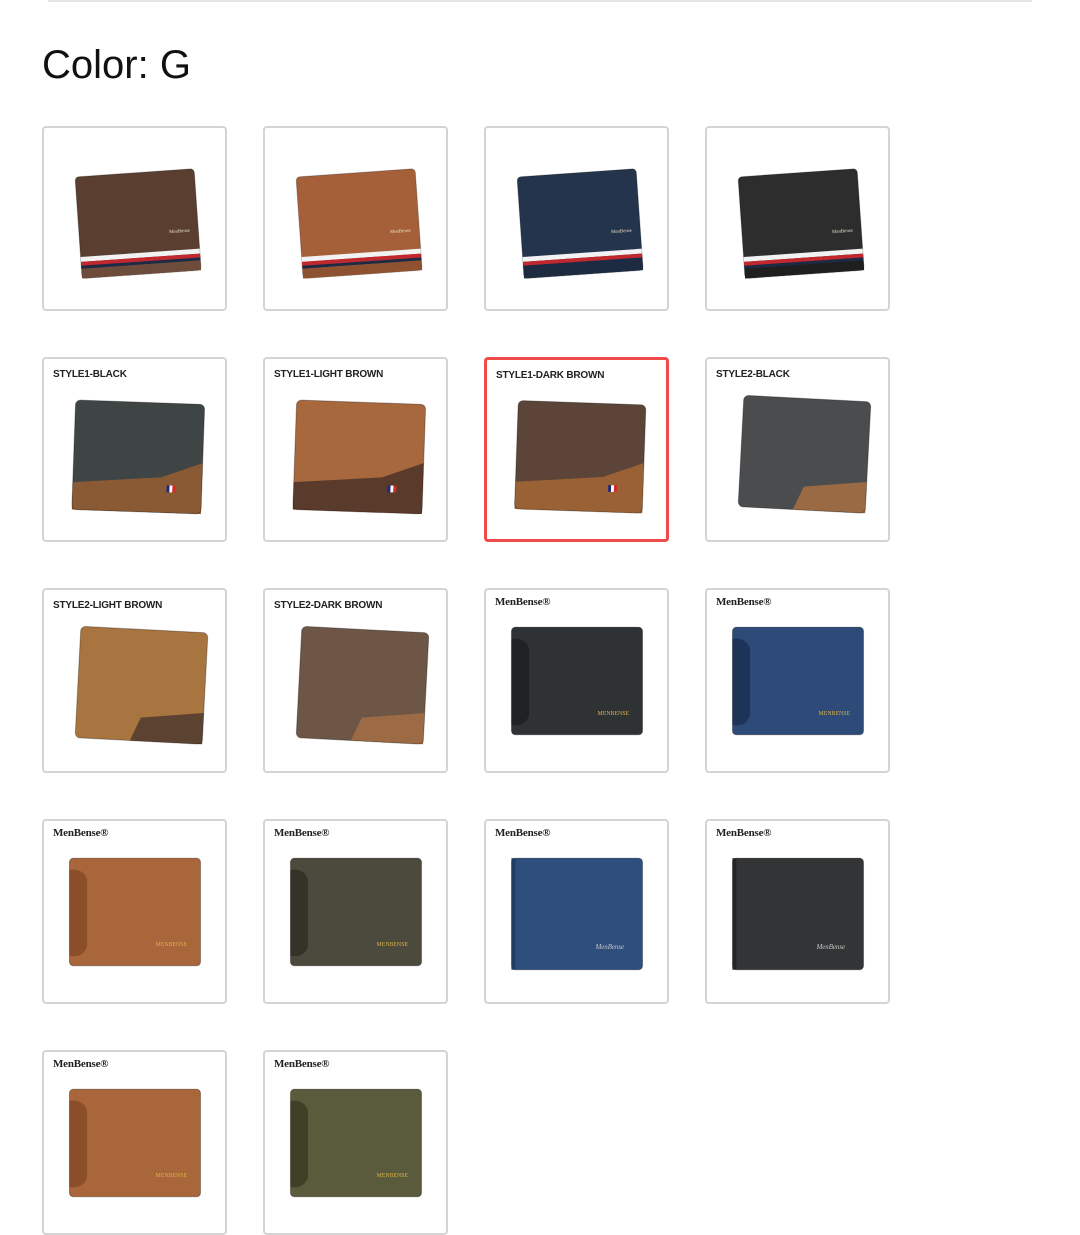 The width and height of the screenshot is (1080, 1235). I want to click on swatch-label: STYLE2-BLACK, so click(753, 374).